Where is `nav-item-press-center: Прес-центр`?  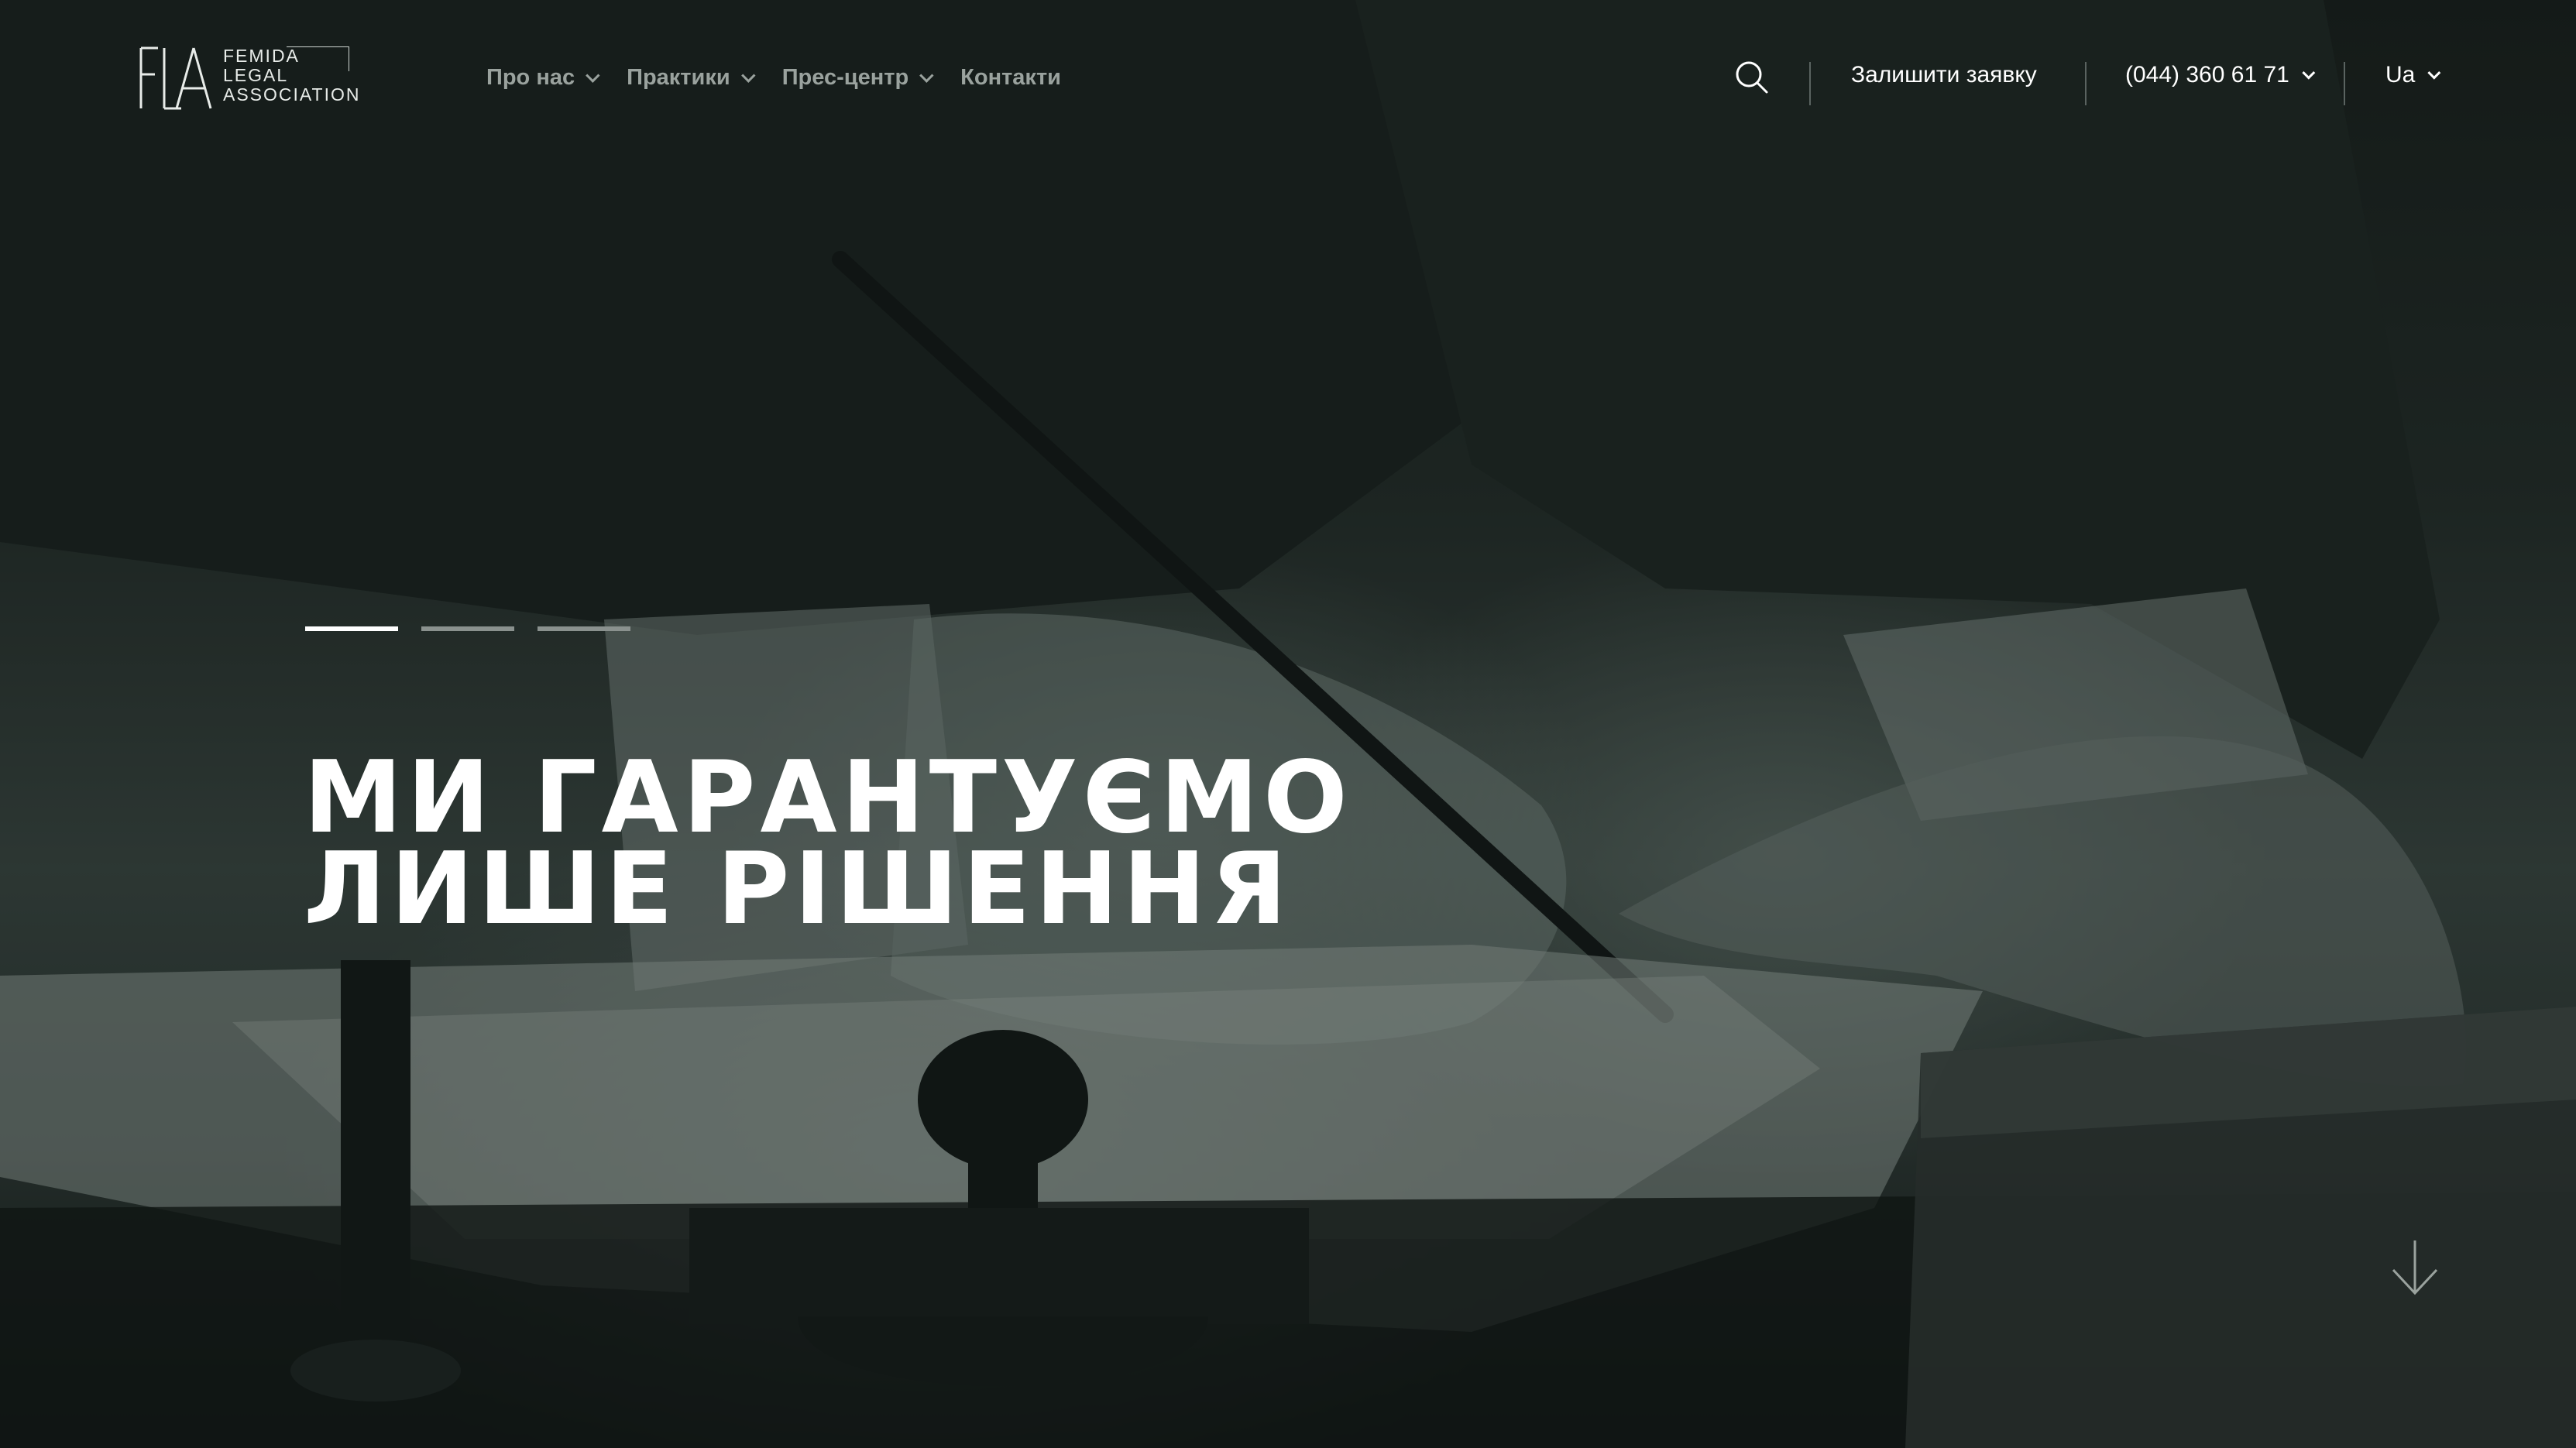 nav-item-press-center: Прес-центр is located at coordinates (857, 78).